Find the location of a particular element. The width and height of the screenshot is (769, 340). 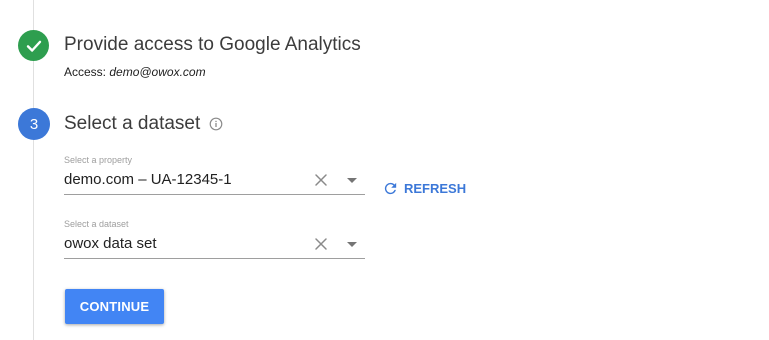

access-email: demo@owox.com is located at coordinates (157, 72).